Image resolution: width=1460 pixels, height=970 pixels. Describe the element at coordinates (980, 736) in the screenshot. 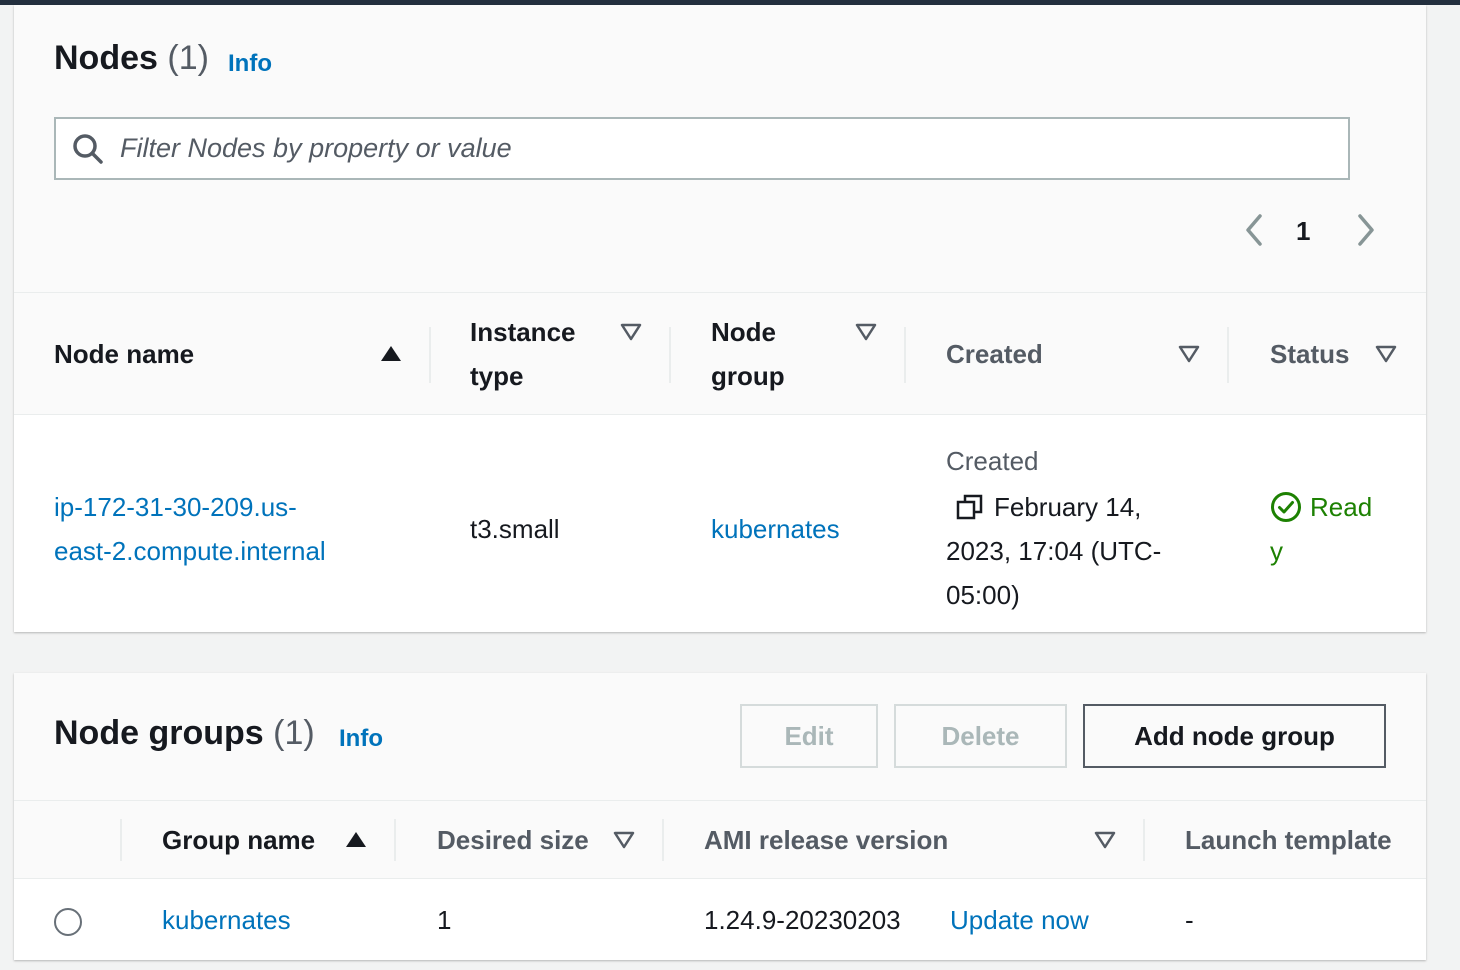

I see `delete-button: Delete` at that location.